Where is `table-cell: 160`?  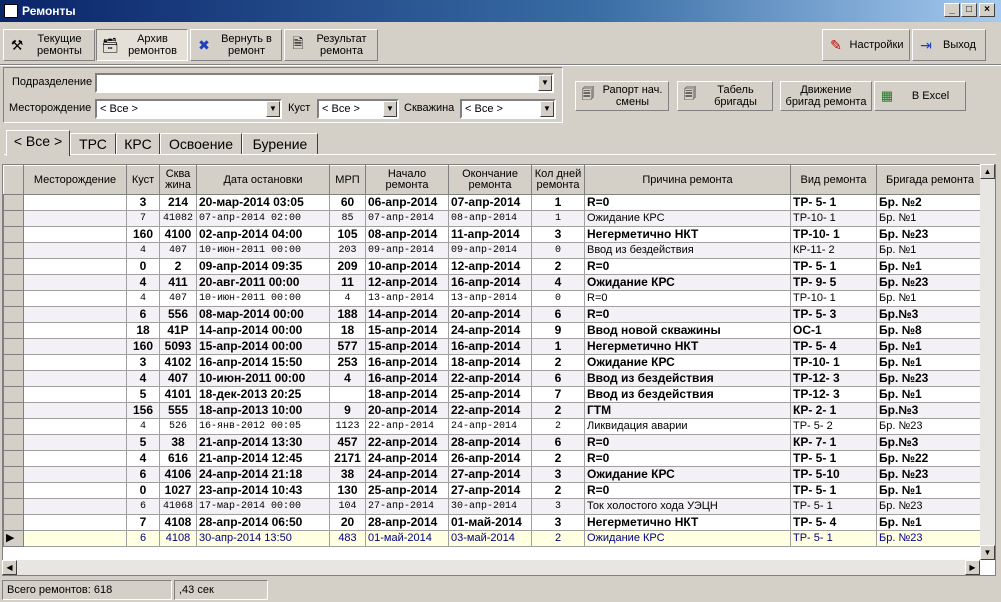 table-cell: 160 is located at coordinates (143, 234).